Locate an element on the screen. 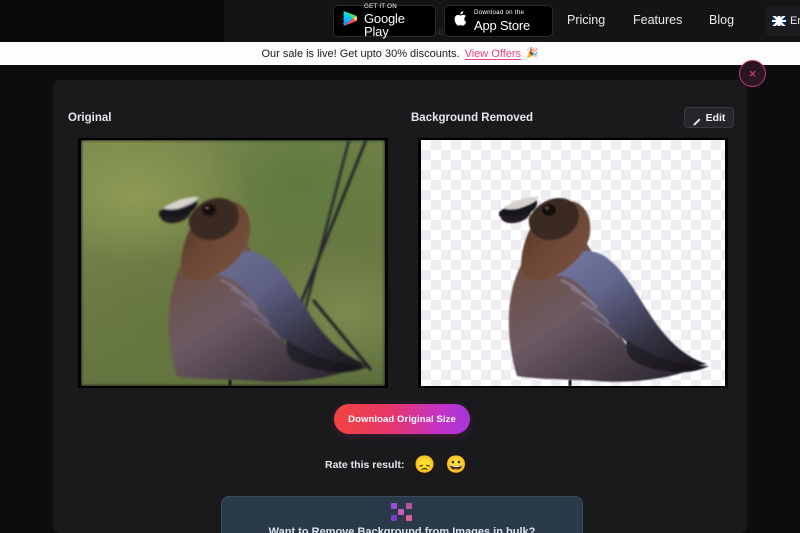  original-bird-photo is located at coordinates (266, 263).